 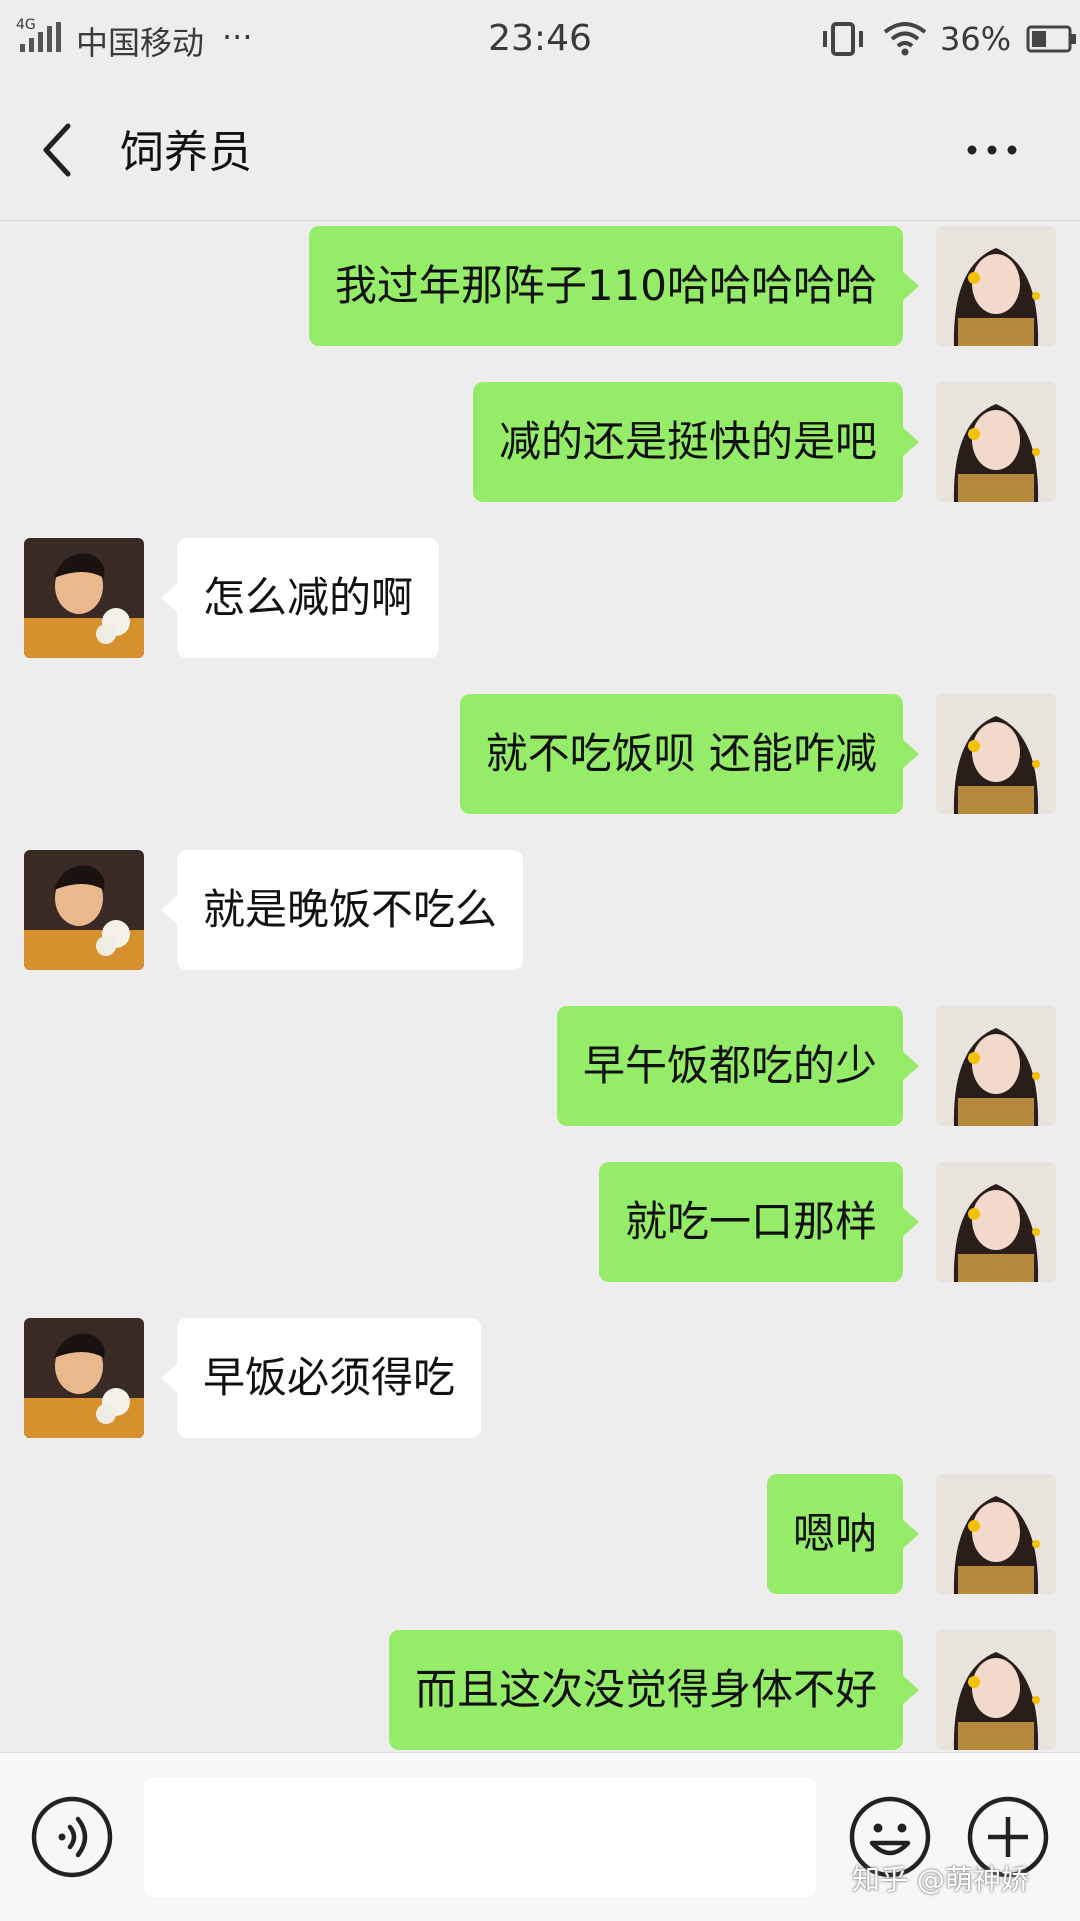 I want to click on battery-percent: 36%, so click(x=976, y=39).